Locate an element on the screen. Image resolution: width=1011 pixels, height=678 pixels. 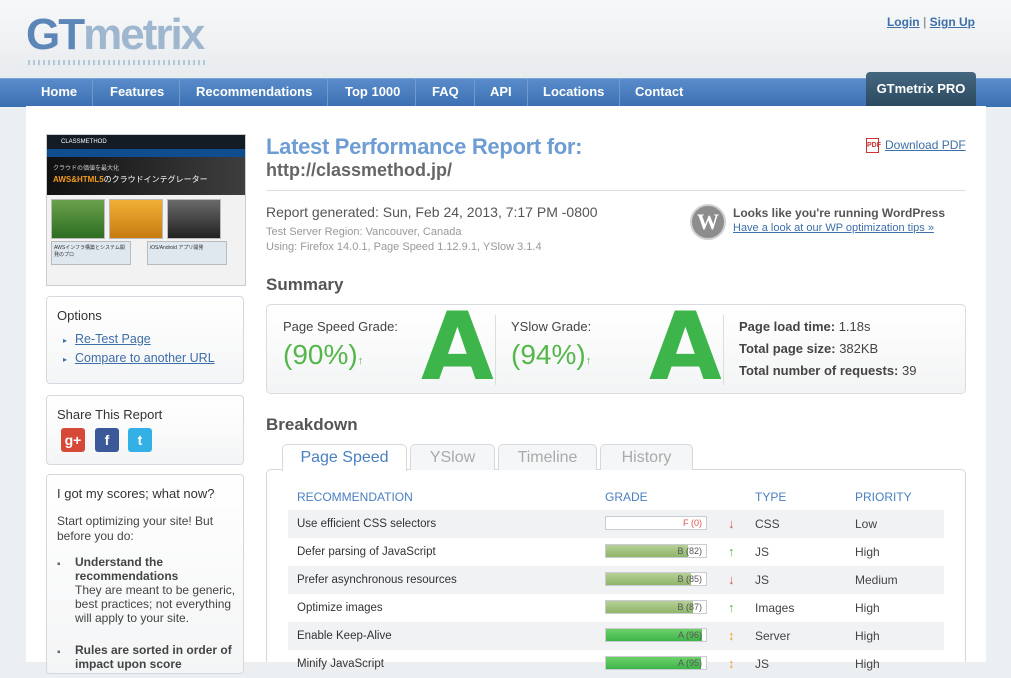
recommendation-name: Enable Keep-Alive is located at coordinates (344, 636).